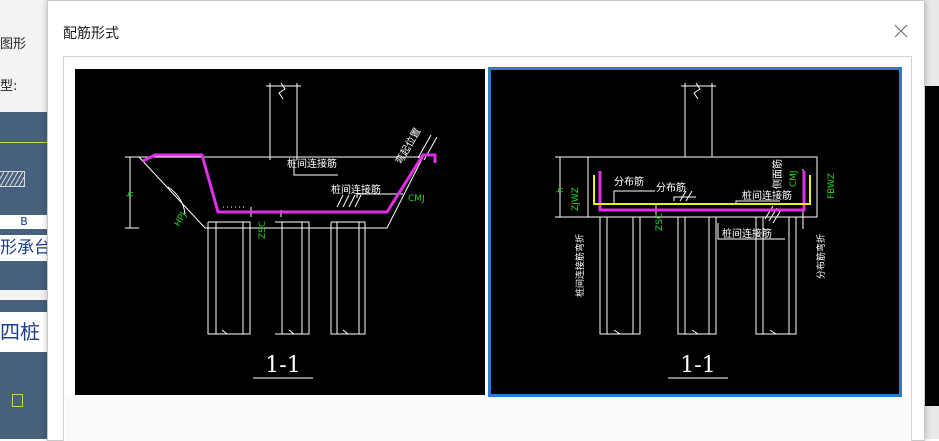  I want to click on bg-hatch-icon, so click(12, 179).